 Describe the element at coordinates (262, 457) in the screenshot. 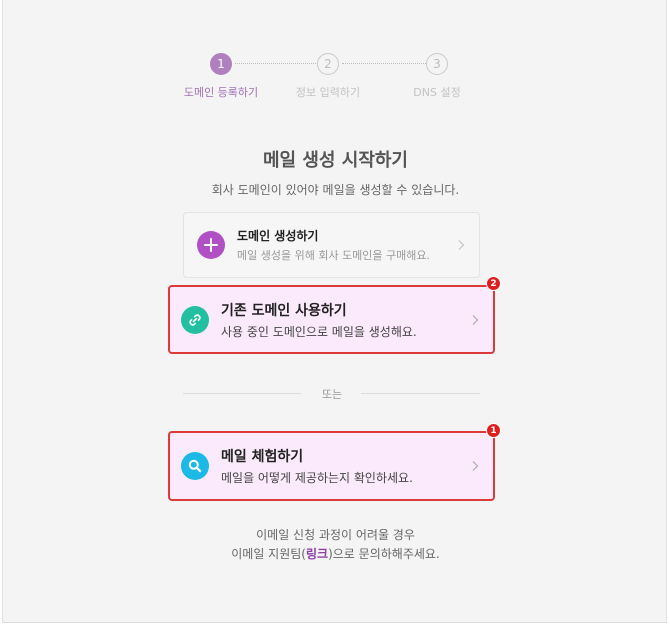

I see `option-title: 메일 체험하기` at that location.